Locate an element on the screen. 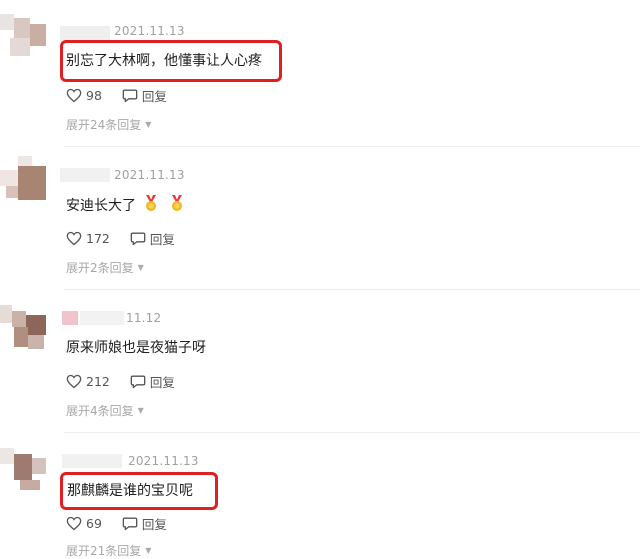 The image size is (640, 559). expand-label: 展开21条回复 is located at coordinates (104, 551).